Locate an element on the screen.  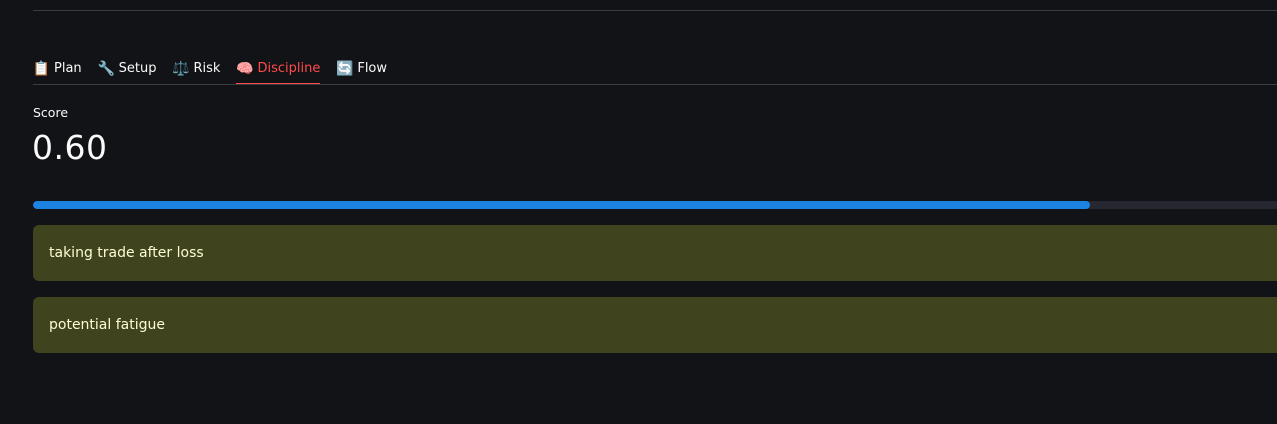
wrench-icon: 🔧 is located at coordinates (106, 68).